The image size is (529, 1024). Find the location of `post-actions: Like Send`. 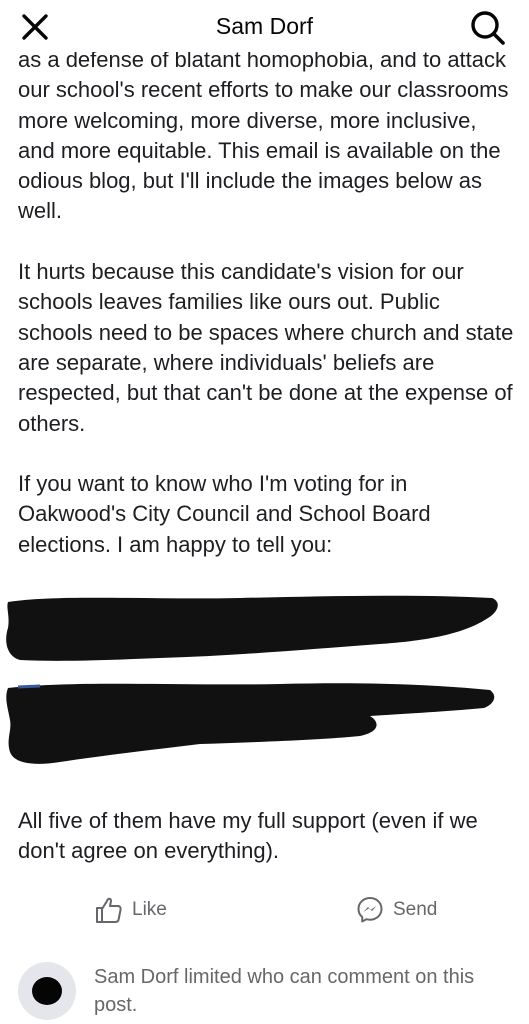

post-actions: Like Send is located at coordinates (264, 910).